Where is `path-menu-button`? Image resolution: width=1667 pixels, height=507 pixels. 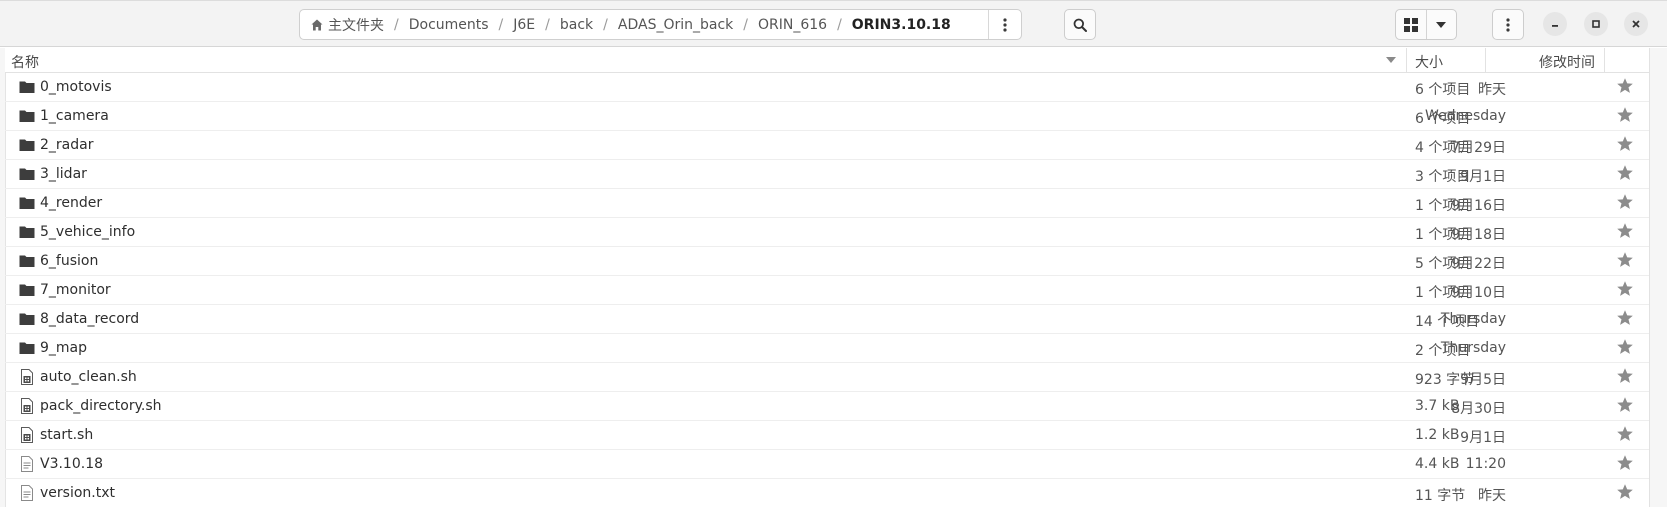
path-menu-button is located at coordinates (1004, 24).